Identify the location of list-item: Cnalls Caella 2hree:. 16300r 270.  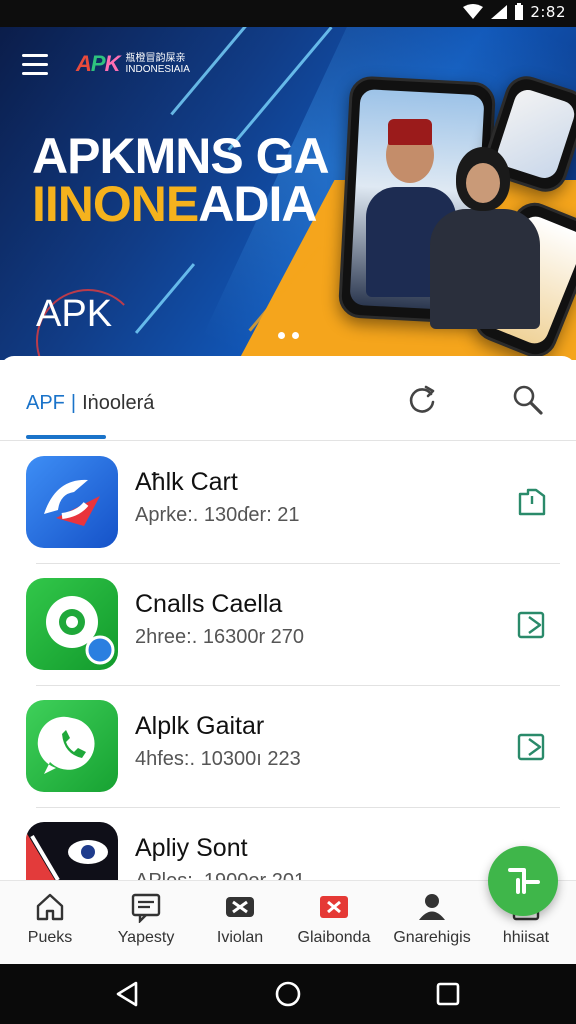
(288, 625).